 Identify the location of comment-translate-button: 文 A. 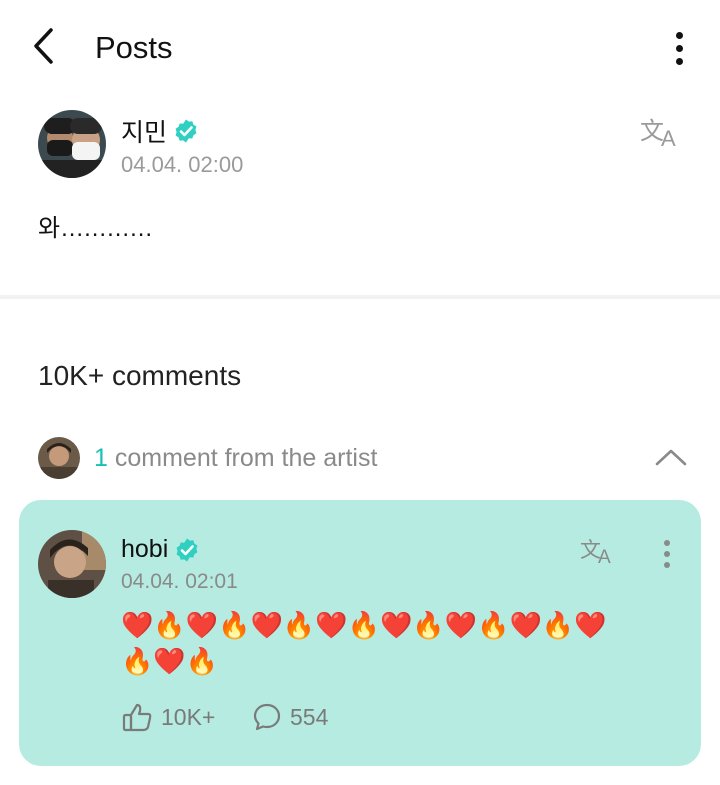
(600, 551).